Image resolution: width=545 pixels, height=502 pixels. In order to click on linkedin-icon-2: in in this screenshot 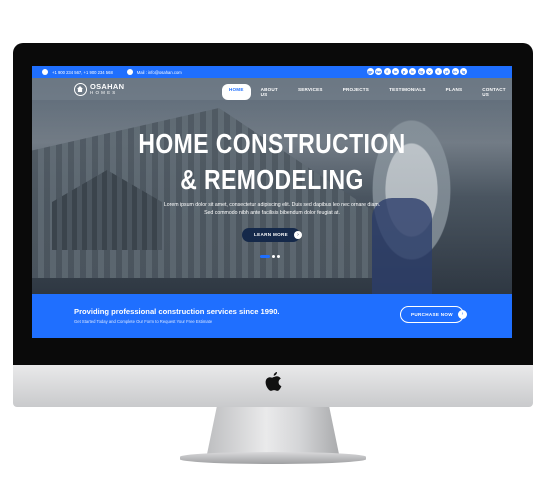, I will do `click(455, 71)`.